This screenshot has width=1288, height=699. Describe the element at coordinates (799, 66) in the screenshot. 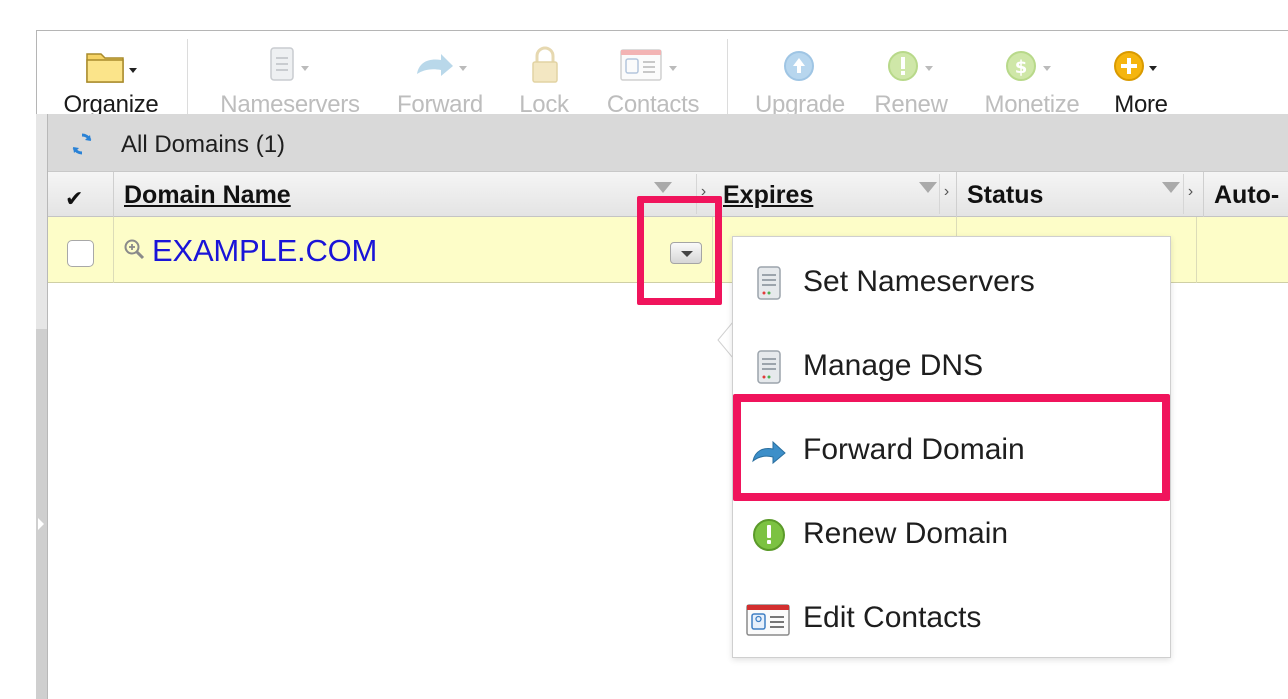

I see `upgrade-icon` at that location.